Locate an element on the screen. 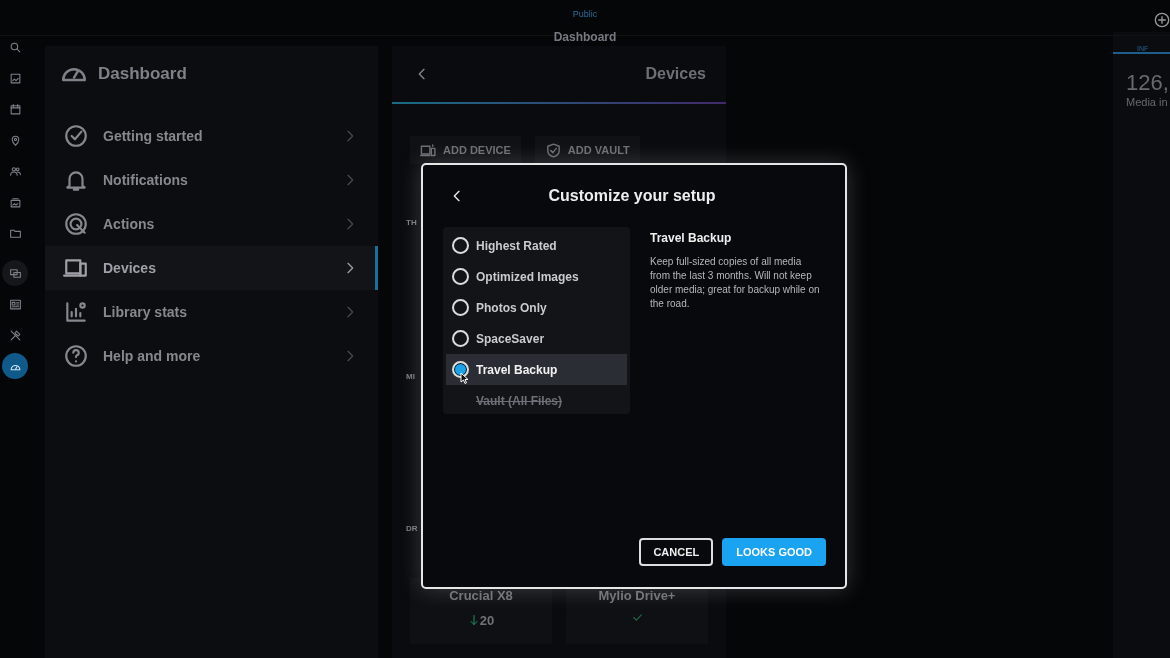  dashboard-card-icon is located at coordinates (15, 304).